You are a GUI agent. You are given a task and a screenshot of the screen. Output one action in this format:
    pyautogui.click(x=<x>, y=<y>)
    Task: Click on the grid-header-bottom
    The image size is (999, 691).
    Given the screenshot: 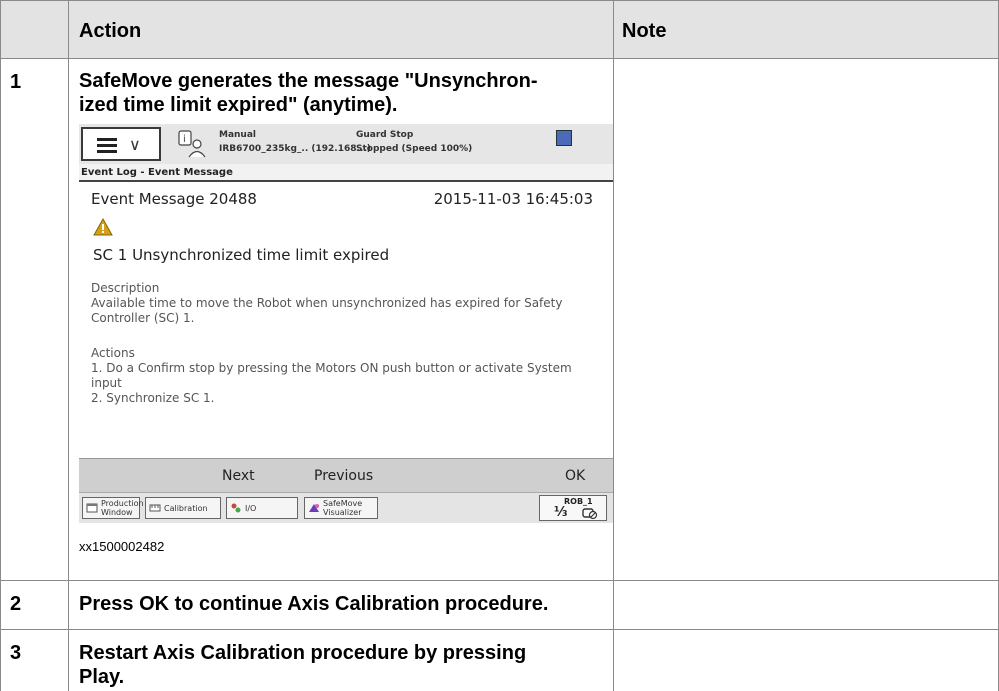 What is the action you would take?
    pyautogui.click(x=499, y=58)
    